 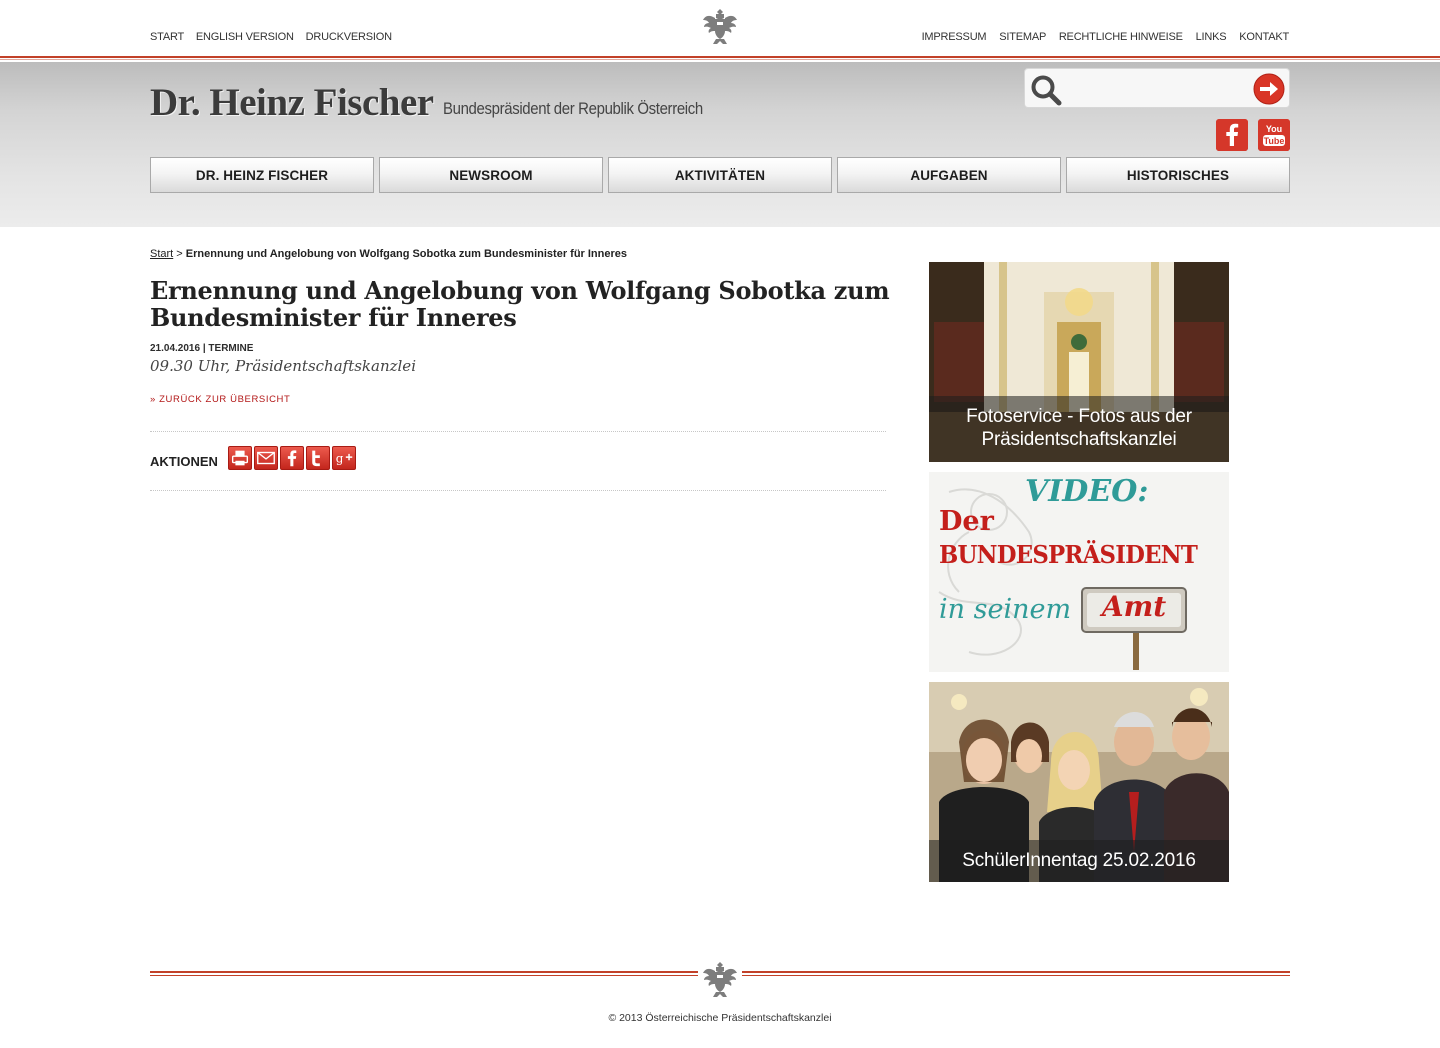 I want to click on google-plus-share-icon: g, so click(x=344, y=458).